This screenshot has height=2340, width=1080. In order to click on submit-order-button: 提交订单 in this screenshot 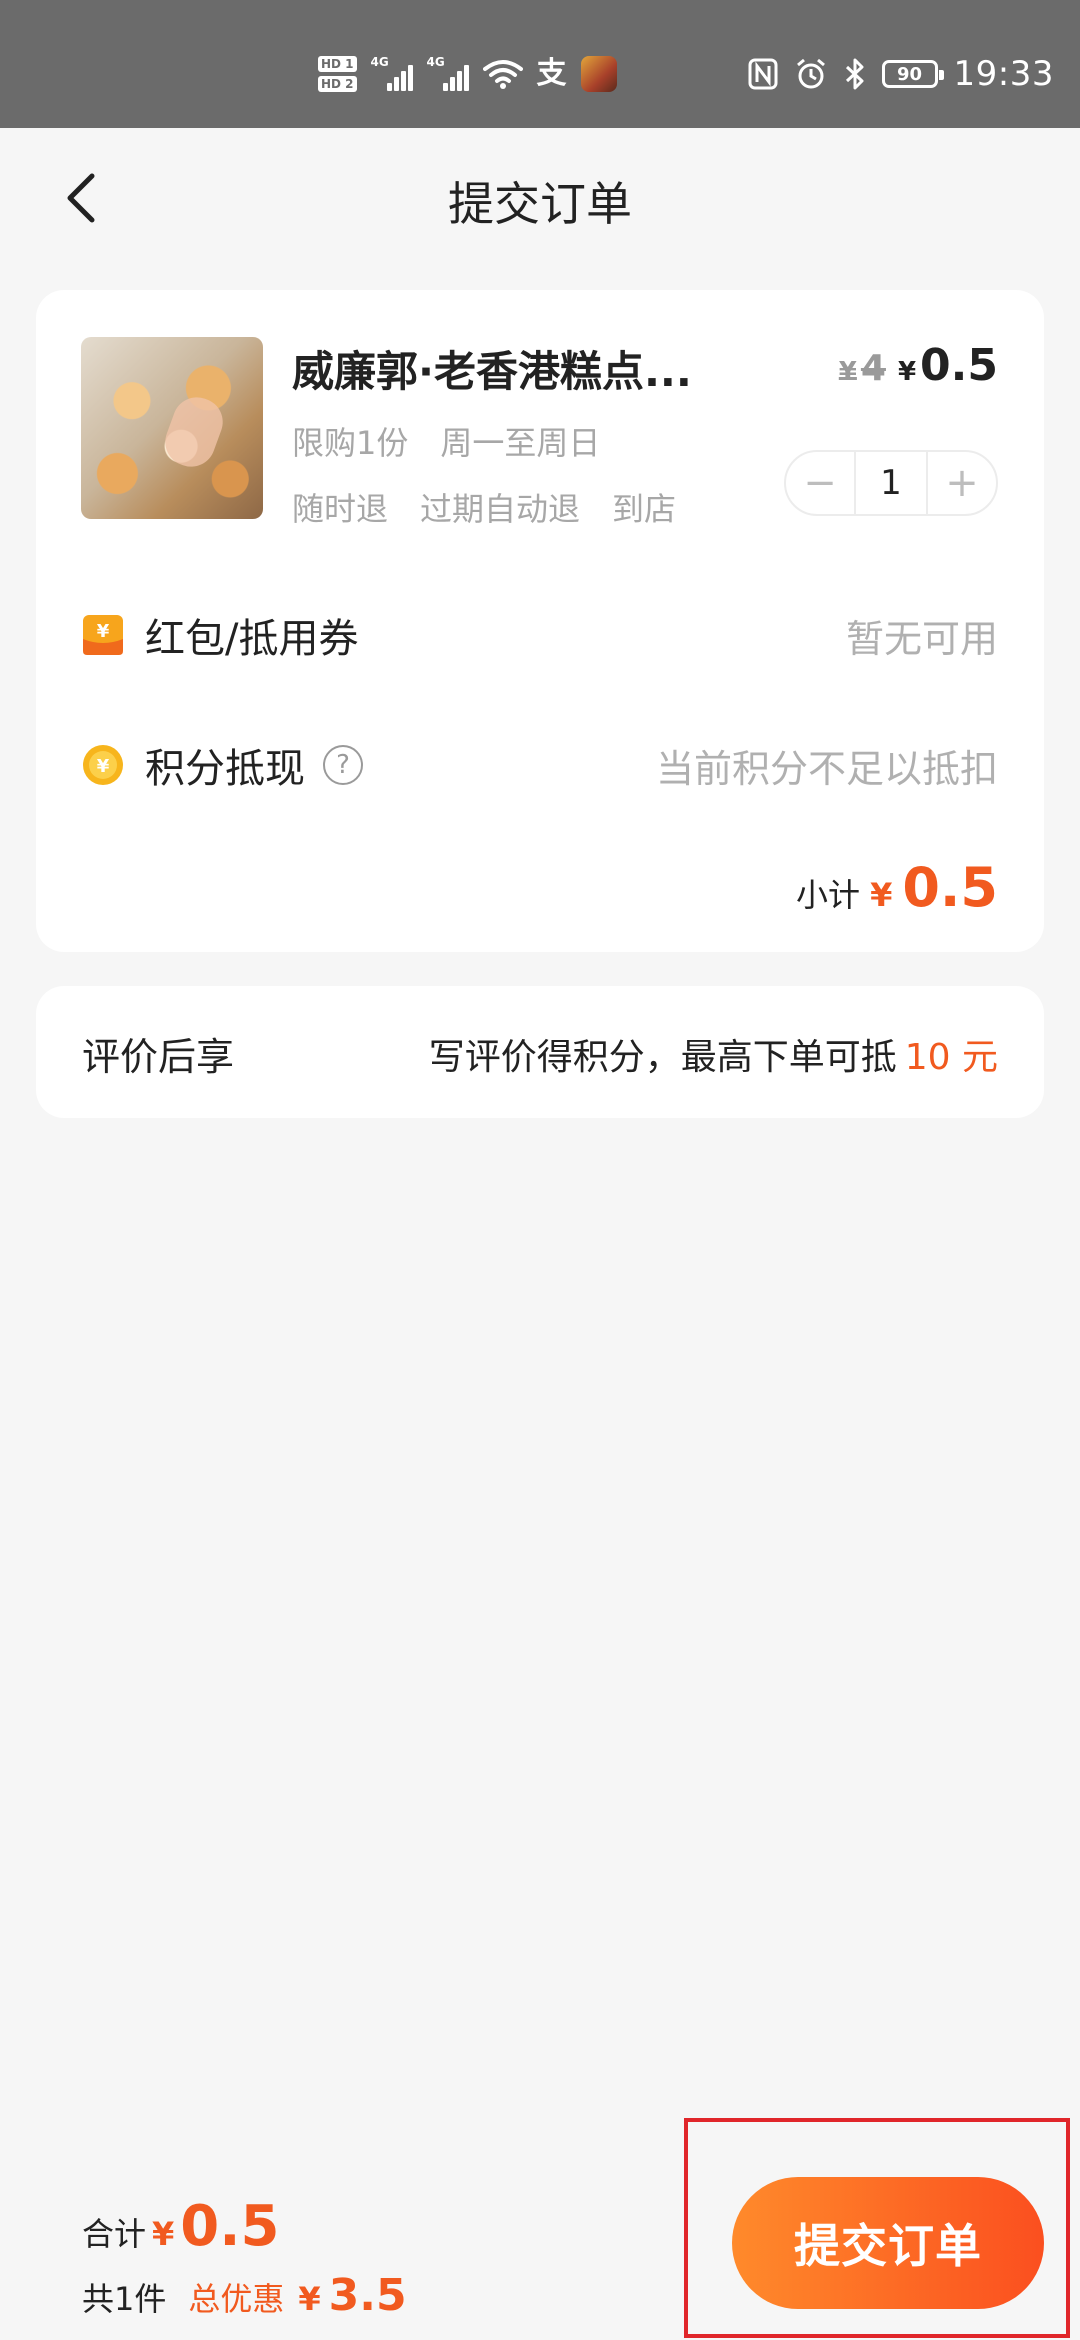, I will do `click(888, 2243)`.